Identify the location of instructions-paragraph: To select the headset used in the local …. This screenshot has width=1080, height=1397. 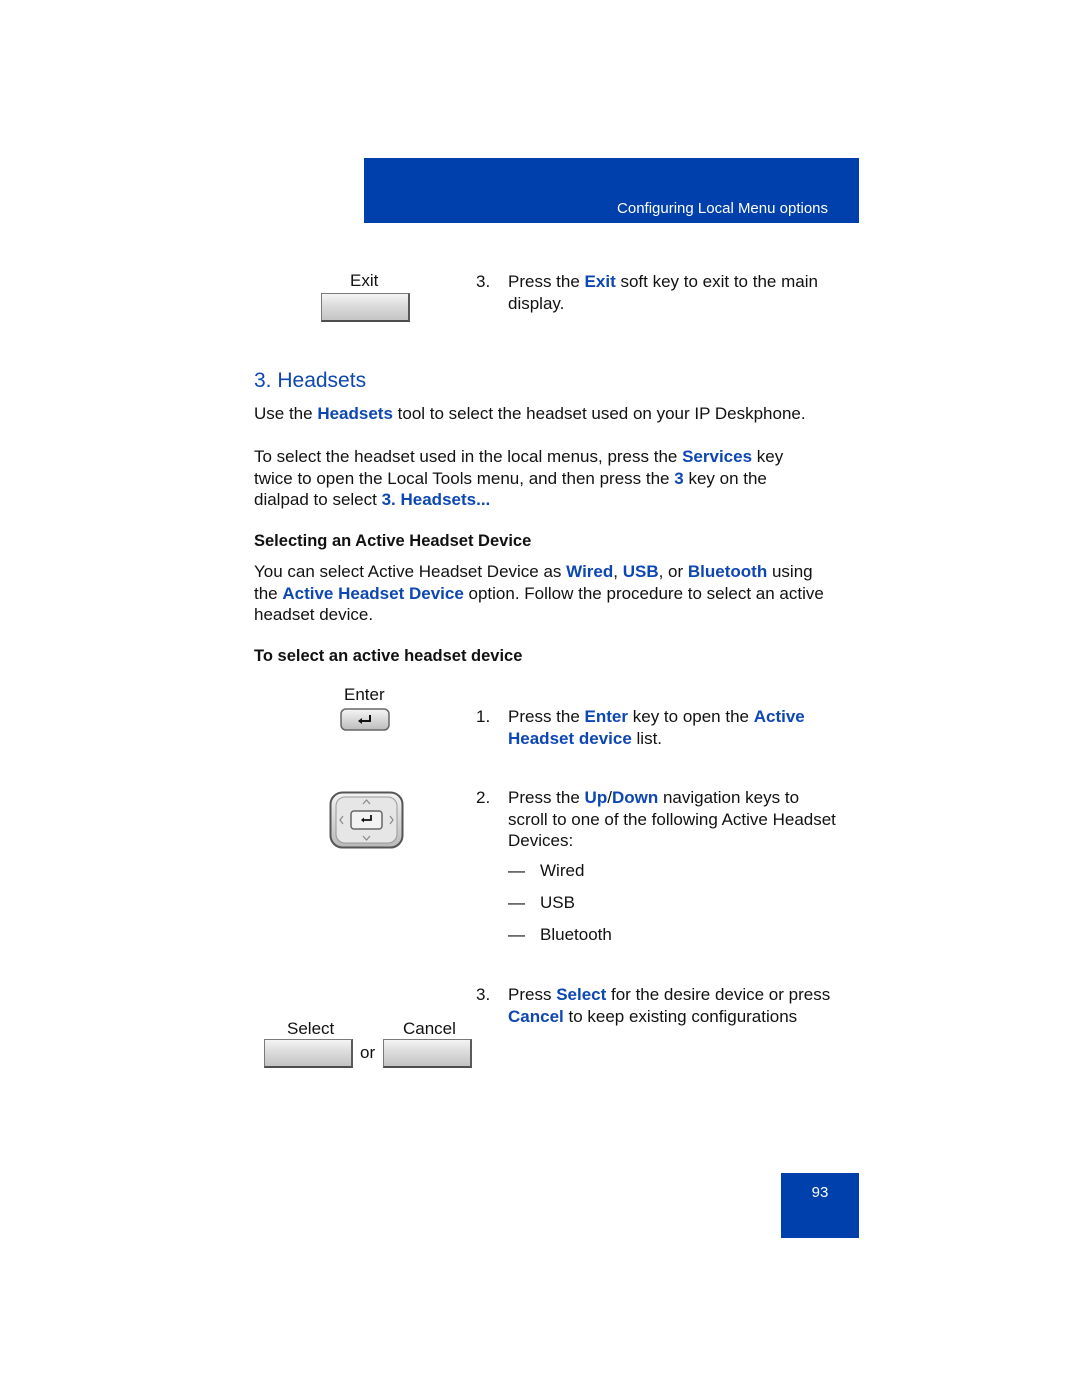
(519, 478).